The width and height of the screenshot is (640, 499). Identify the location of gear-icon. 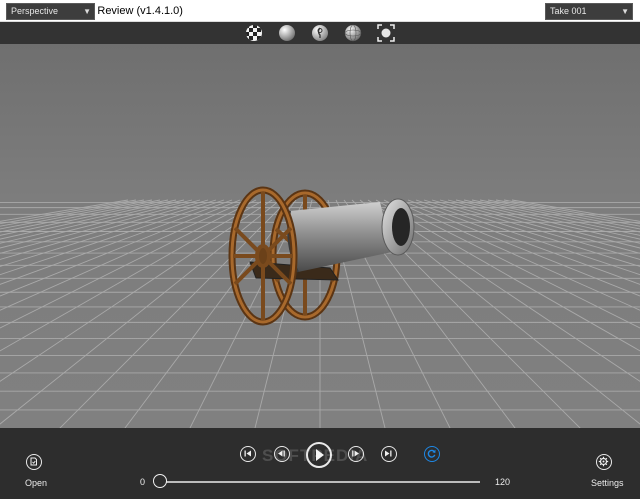
(603, 461).